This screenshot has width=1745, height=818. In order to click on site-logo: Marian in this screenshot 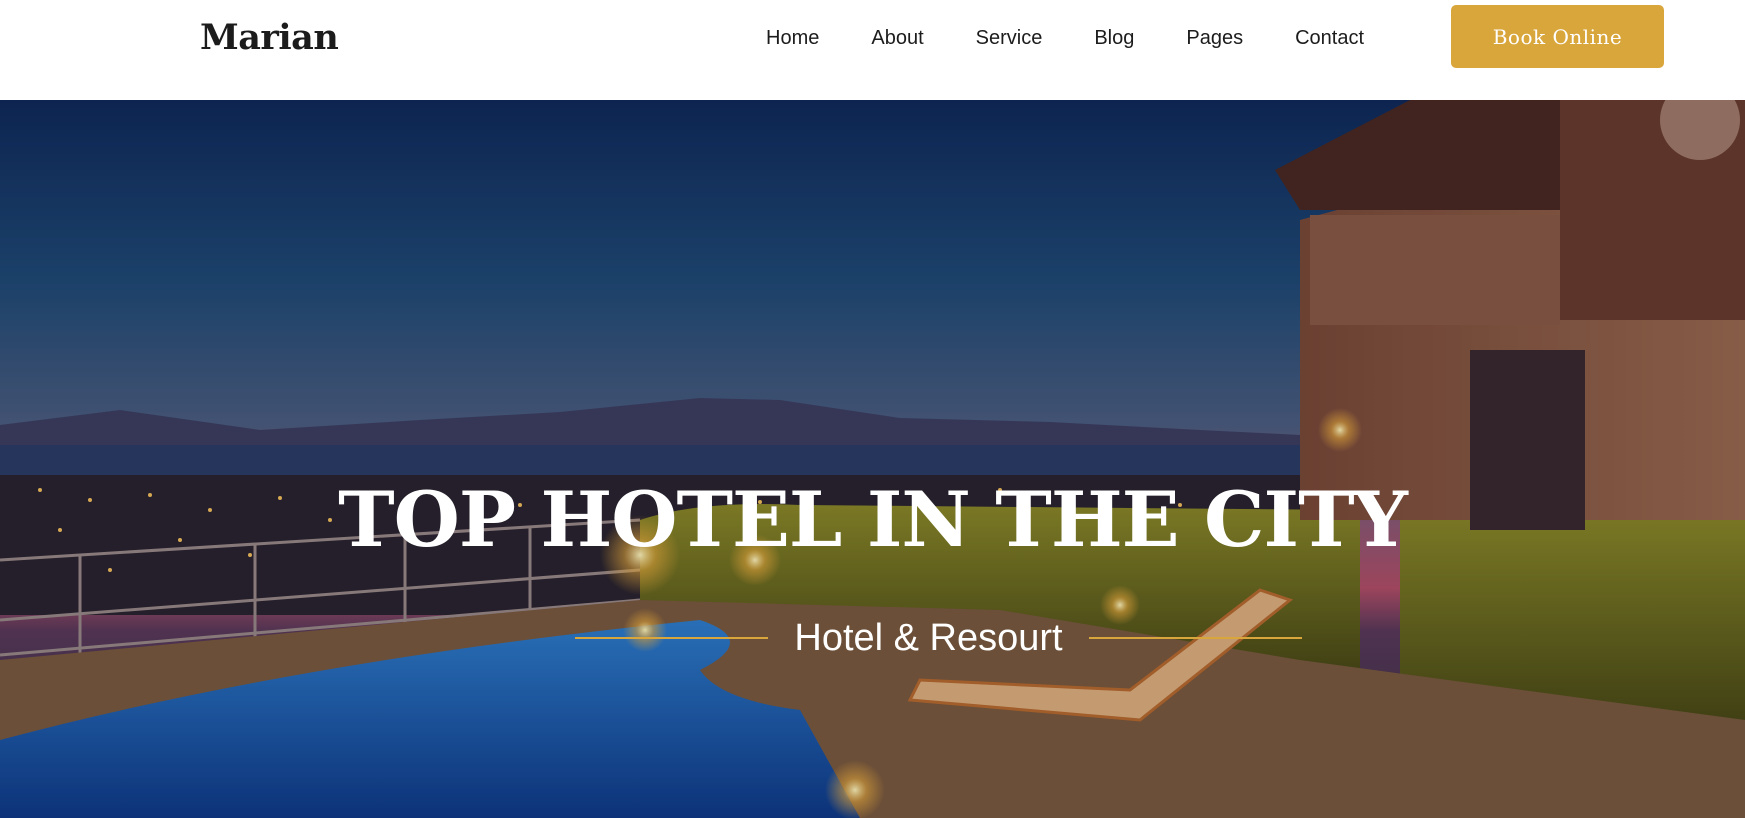, I will do `click(269, 38)`.